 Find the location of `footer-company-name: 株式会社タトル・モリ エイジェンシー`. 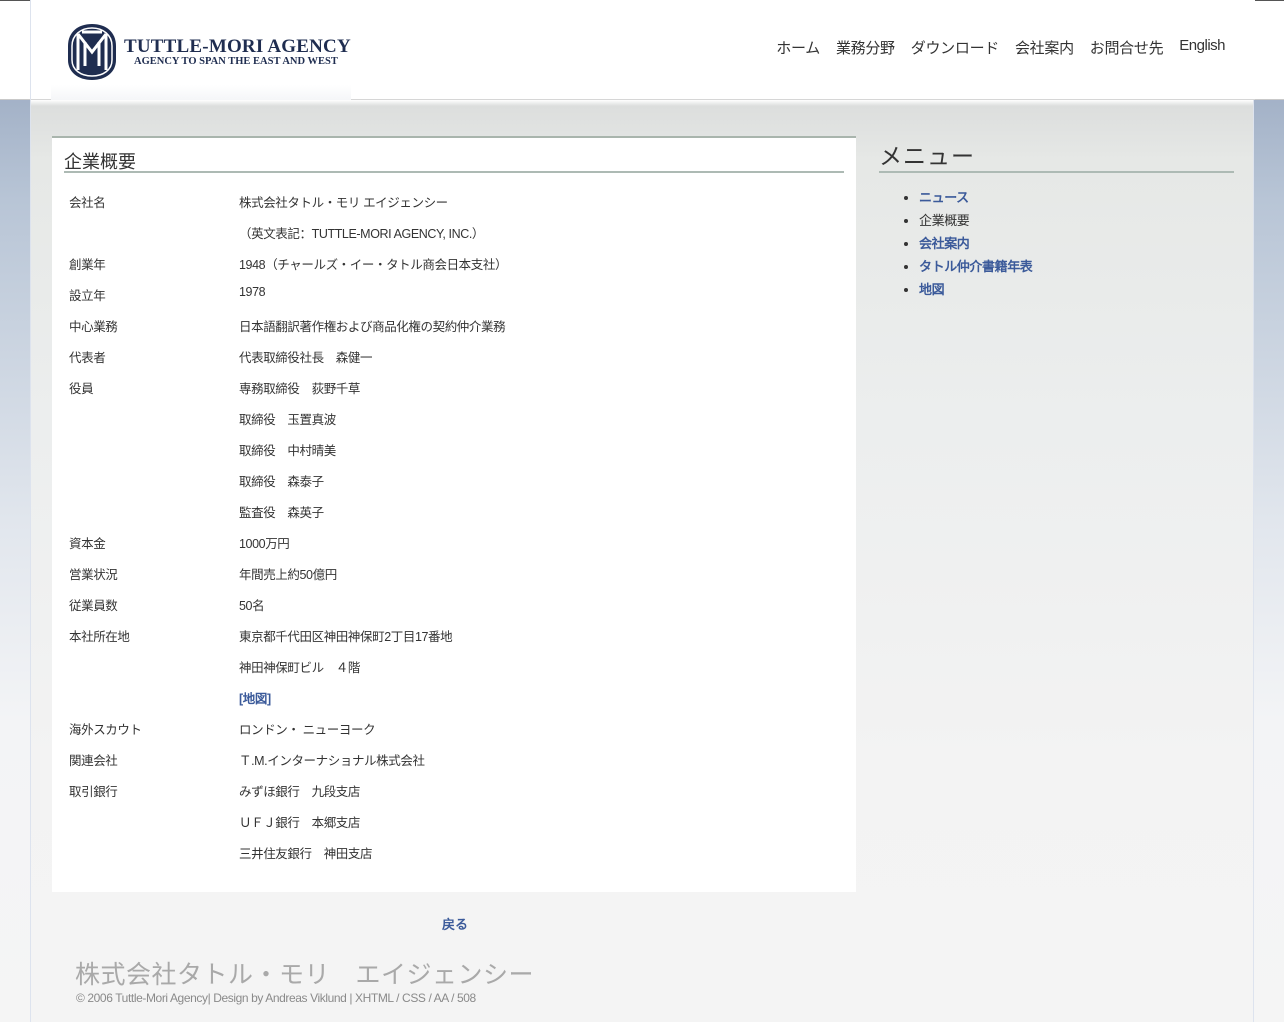

footer-company-name: 株式会社タトル・モリ エイジェンシー is located at coordinates (305, 974).